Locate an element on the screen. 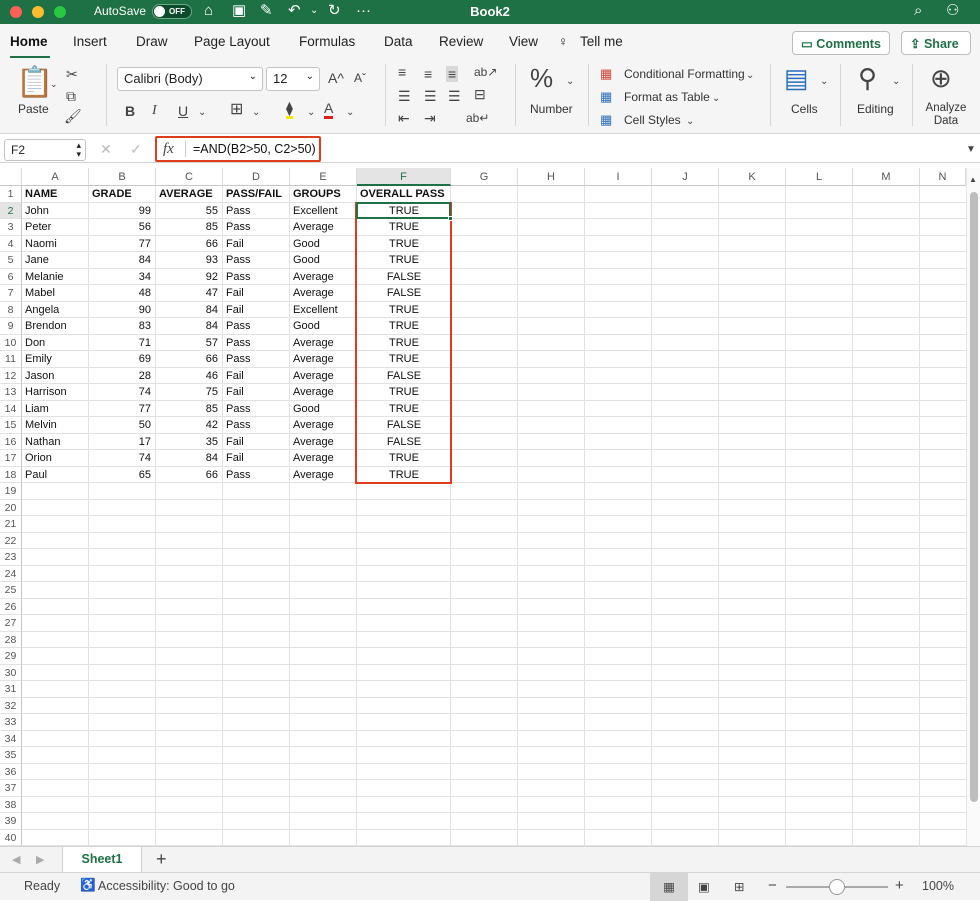  sheet-tab-sheet1: Sheet1 is located at coordinates (102, 860).